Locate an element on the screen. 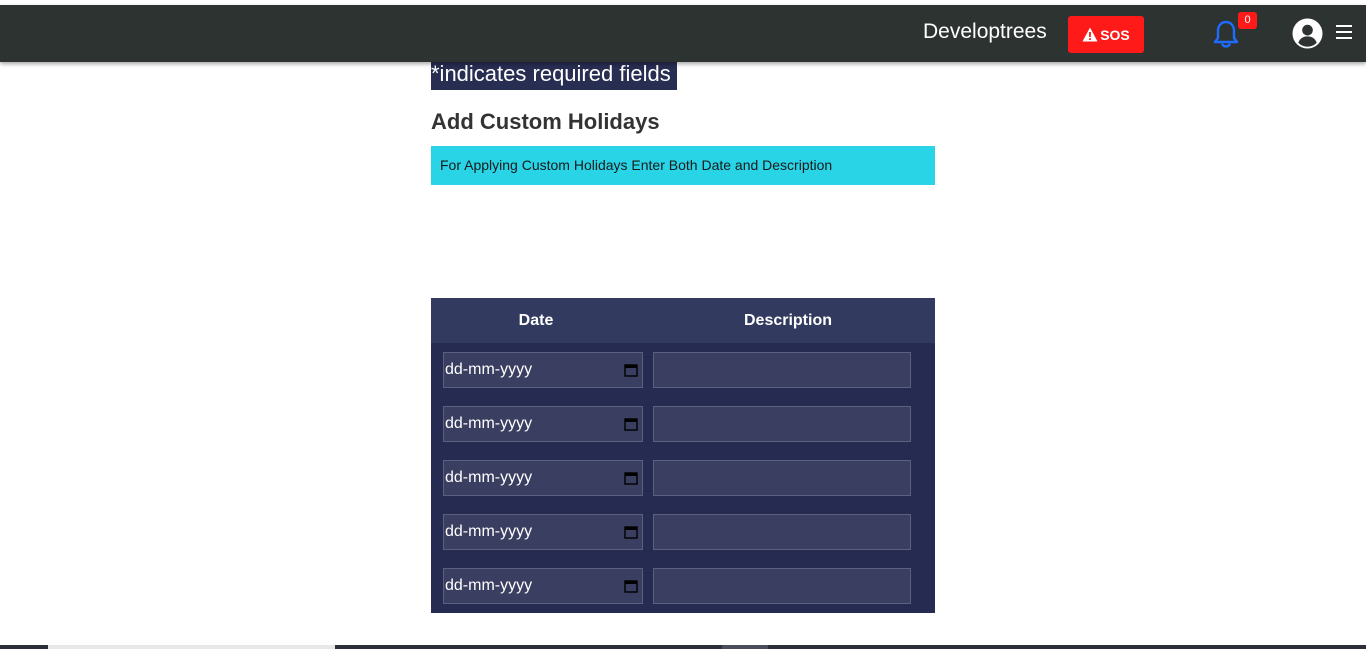  hamburger-menu-icon is located at coordinates (1345, 33).